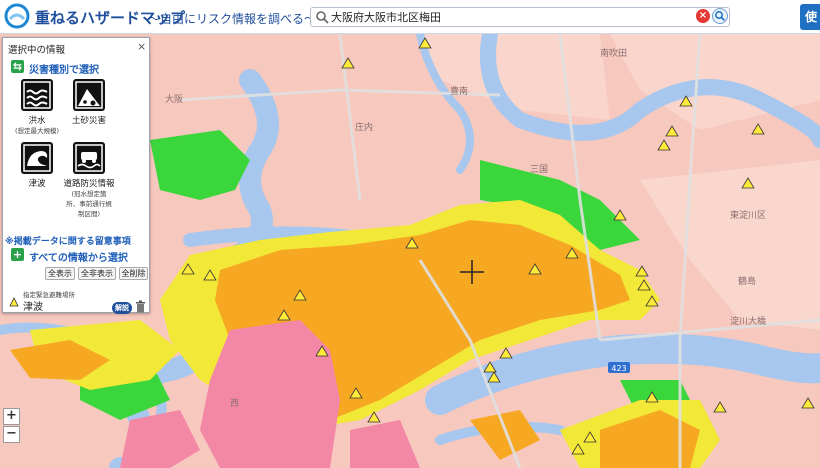  Describe the element at coordinates (17, 66) in the screenshot. I see `share-icon: ⇆` at that location.